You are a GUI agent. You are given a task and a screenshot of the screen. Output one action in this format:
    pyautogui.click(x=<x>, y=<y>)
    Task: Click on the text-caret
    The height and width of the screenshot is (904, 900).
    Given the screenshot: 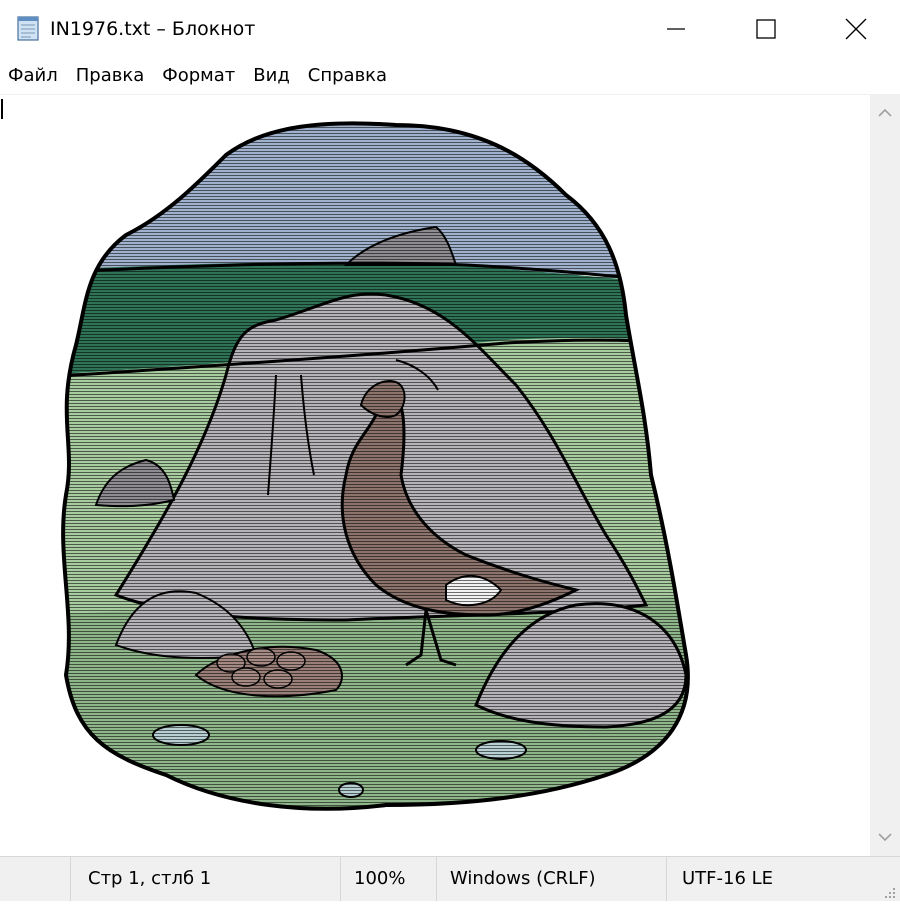 What is the action you would take?
    pyautogui.click(x=2, y=109)
    